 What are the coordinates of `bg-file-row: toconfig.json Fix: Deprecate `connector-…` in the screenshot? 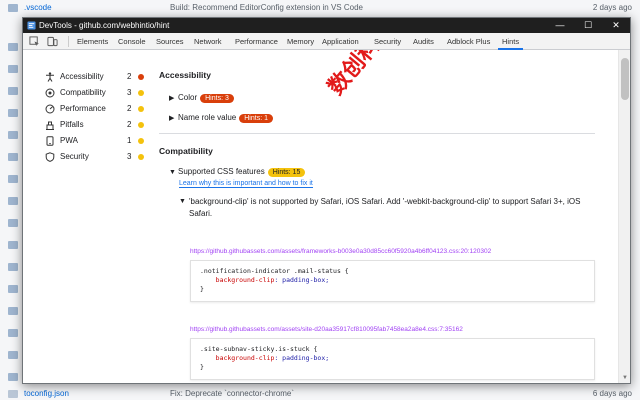 It's located at (320, 393).